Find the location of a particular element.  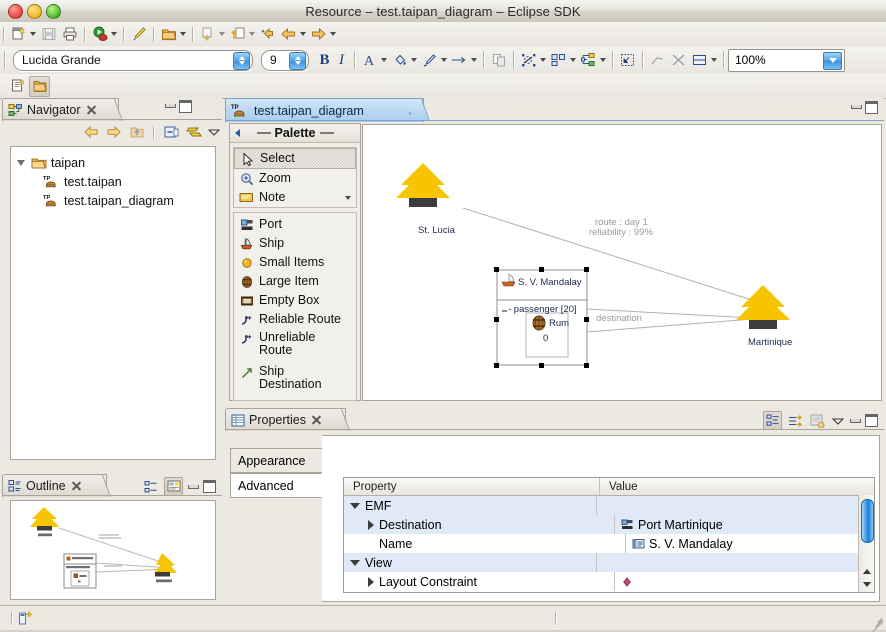

editor-tab: TP test.taipan_diagram is located at coordinates (324, 110).